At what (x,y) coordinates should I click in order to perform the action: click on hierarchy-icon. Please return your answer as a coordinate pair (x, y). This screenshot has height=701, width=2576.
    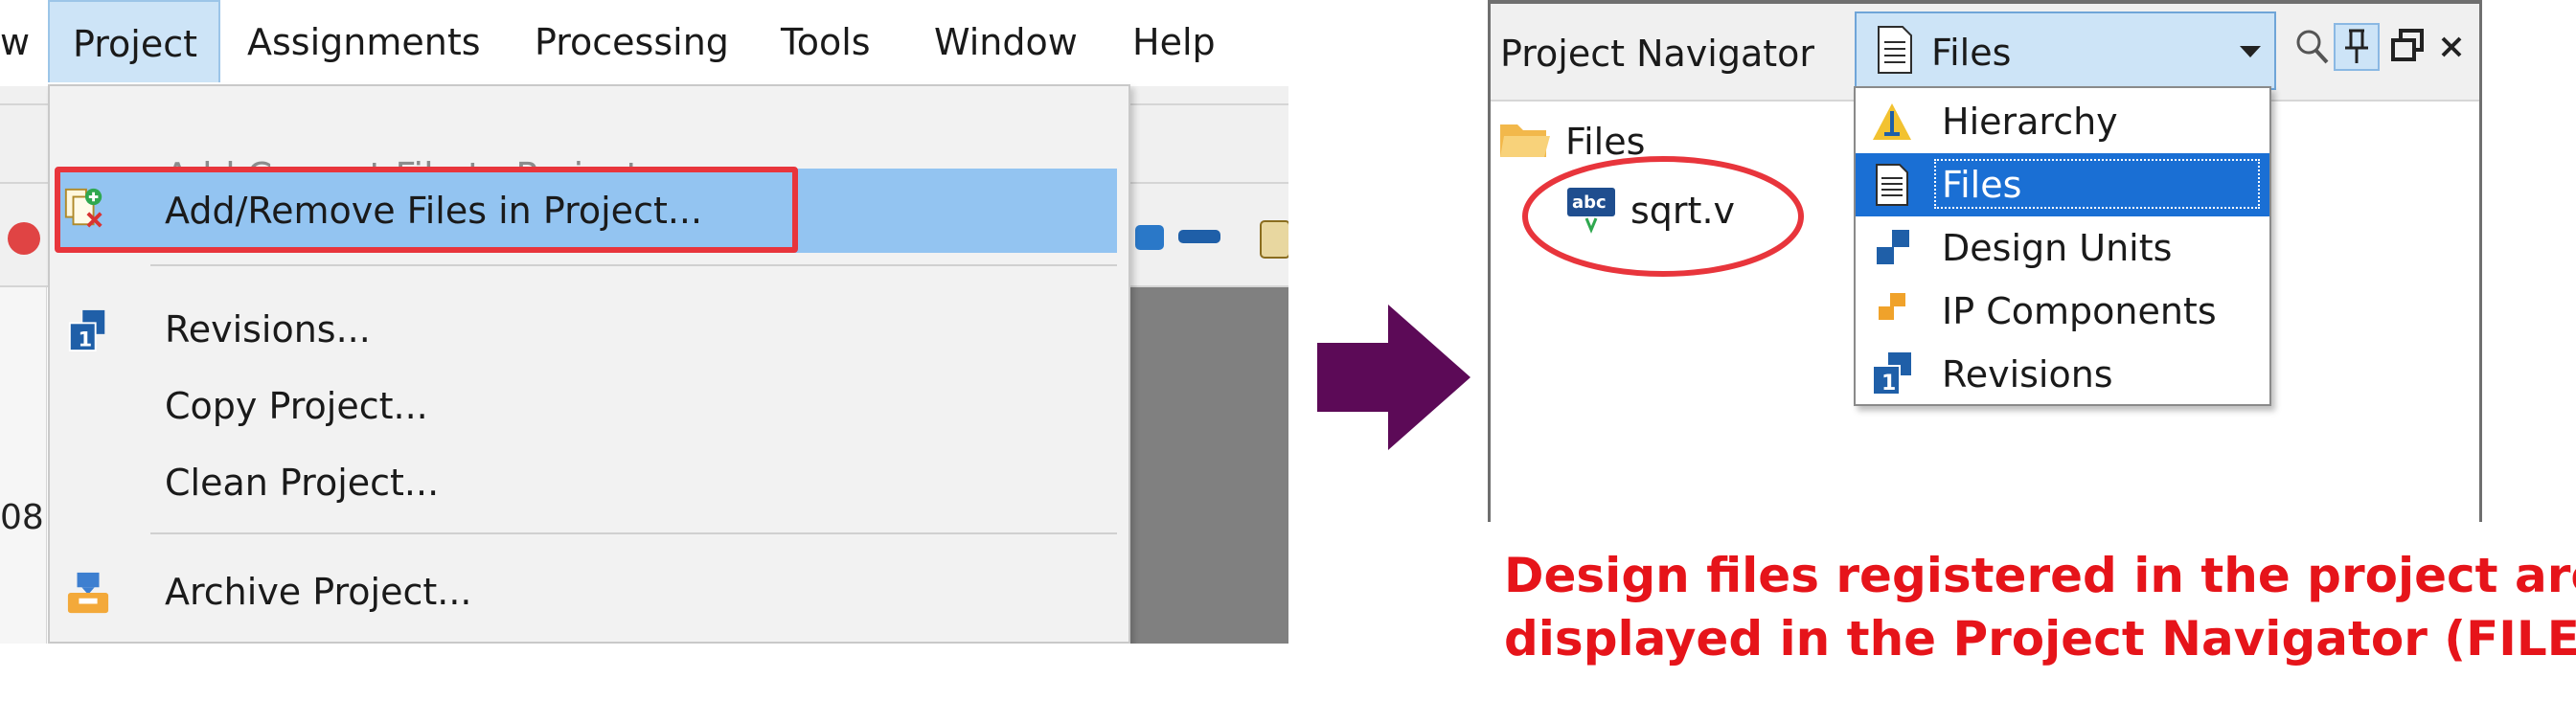
    Looking at the image, I should click on (1892, 121).